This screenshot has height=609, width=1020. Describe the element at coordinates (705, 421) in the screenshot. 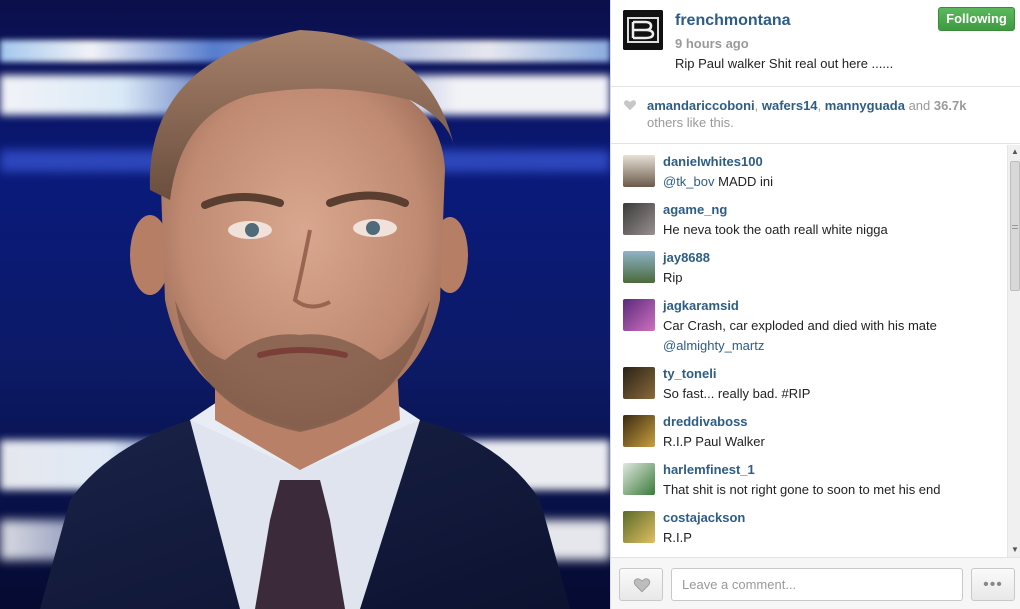

I see `commenter-username: dreddivaboss` at that location.